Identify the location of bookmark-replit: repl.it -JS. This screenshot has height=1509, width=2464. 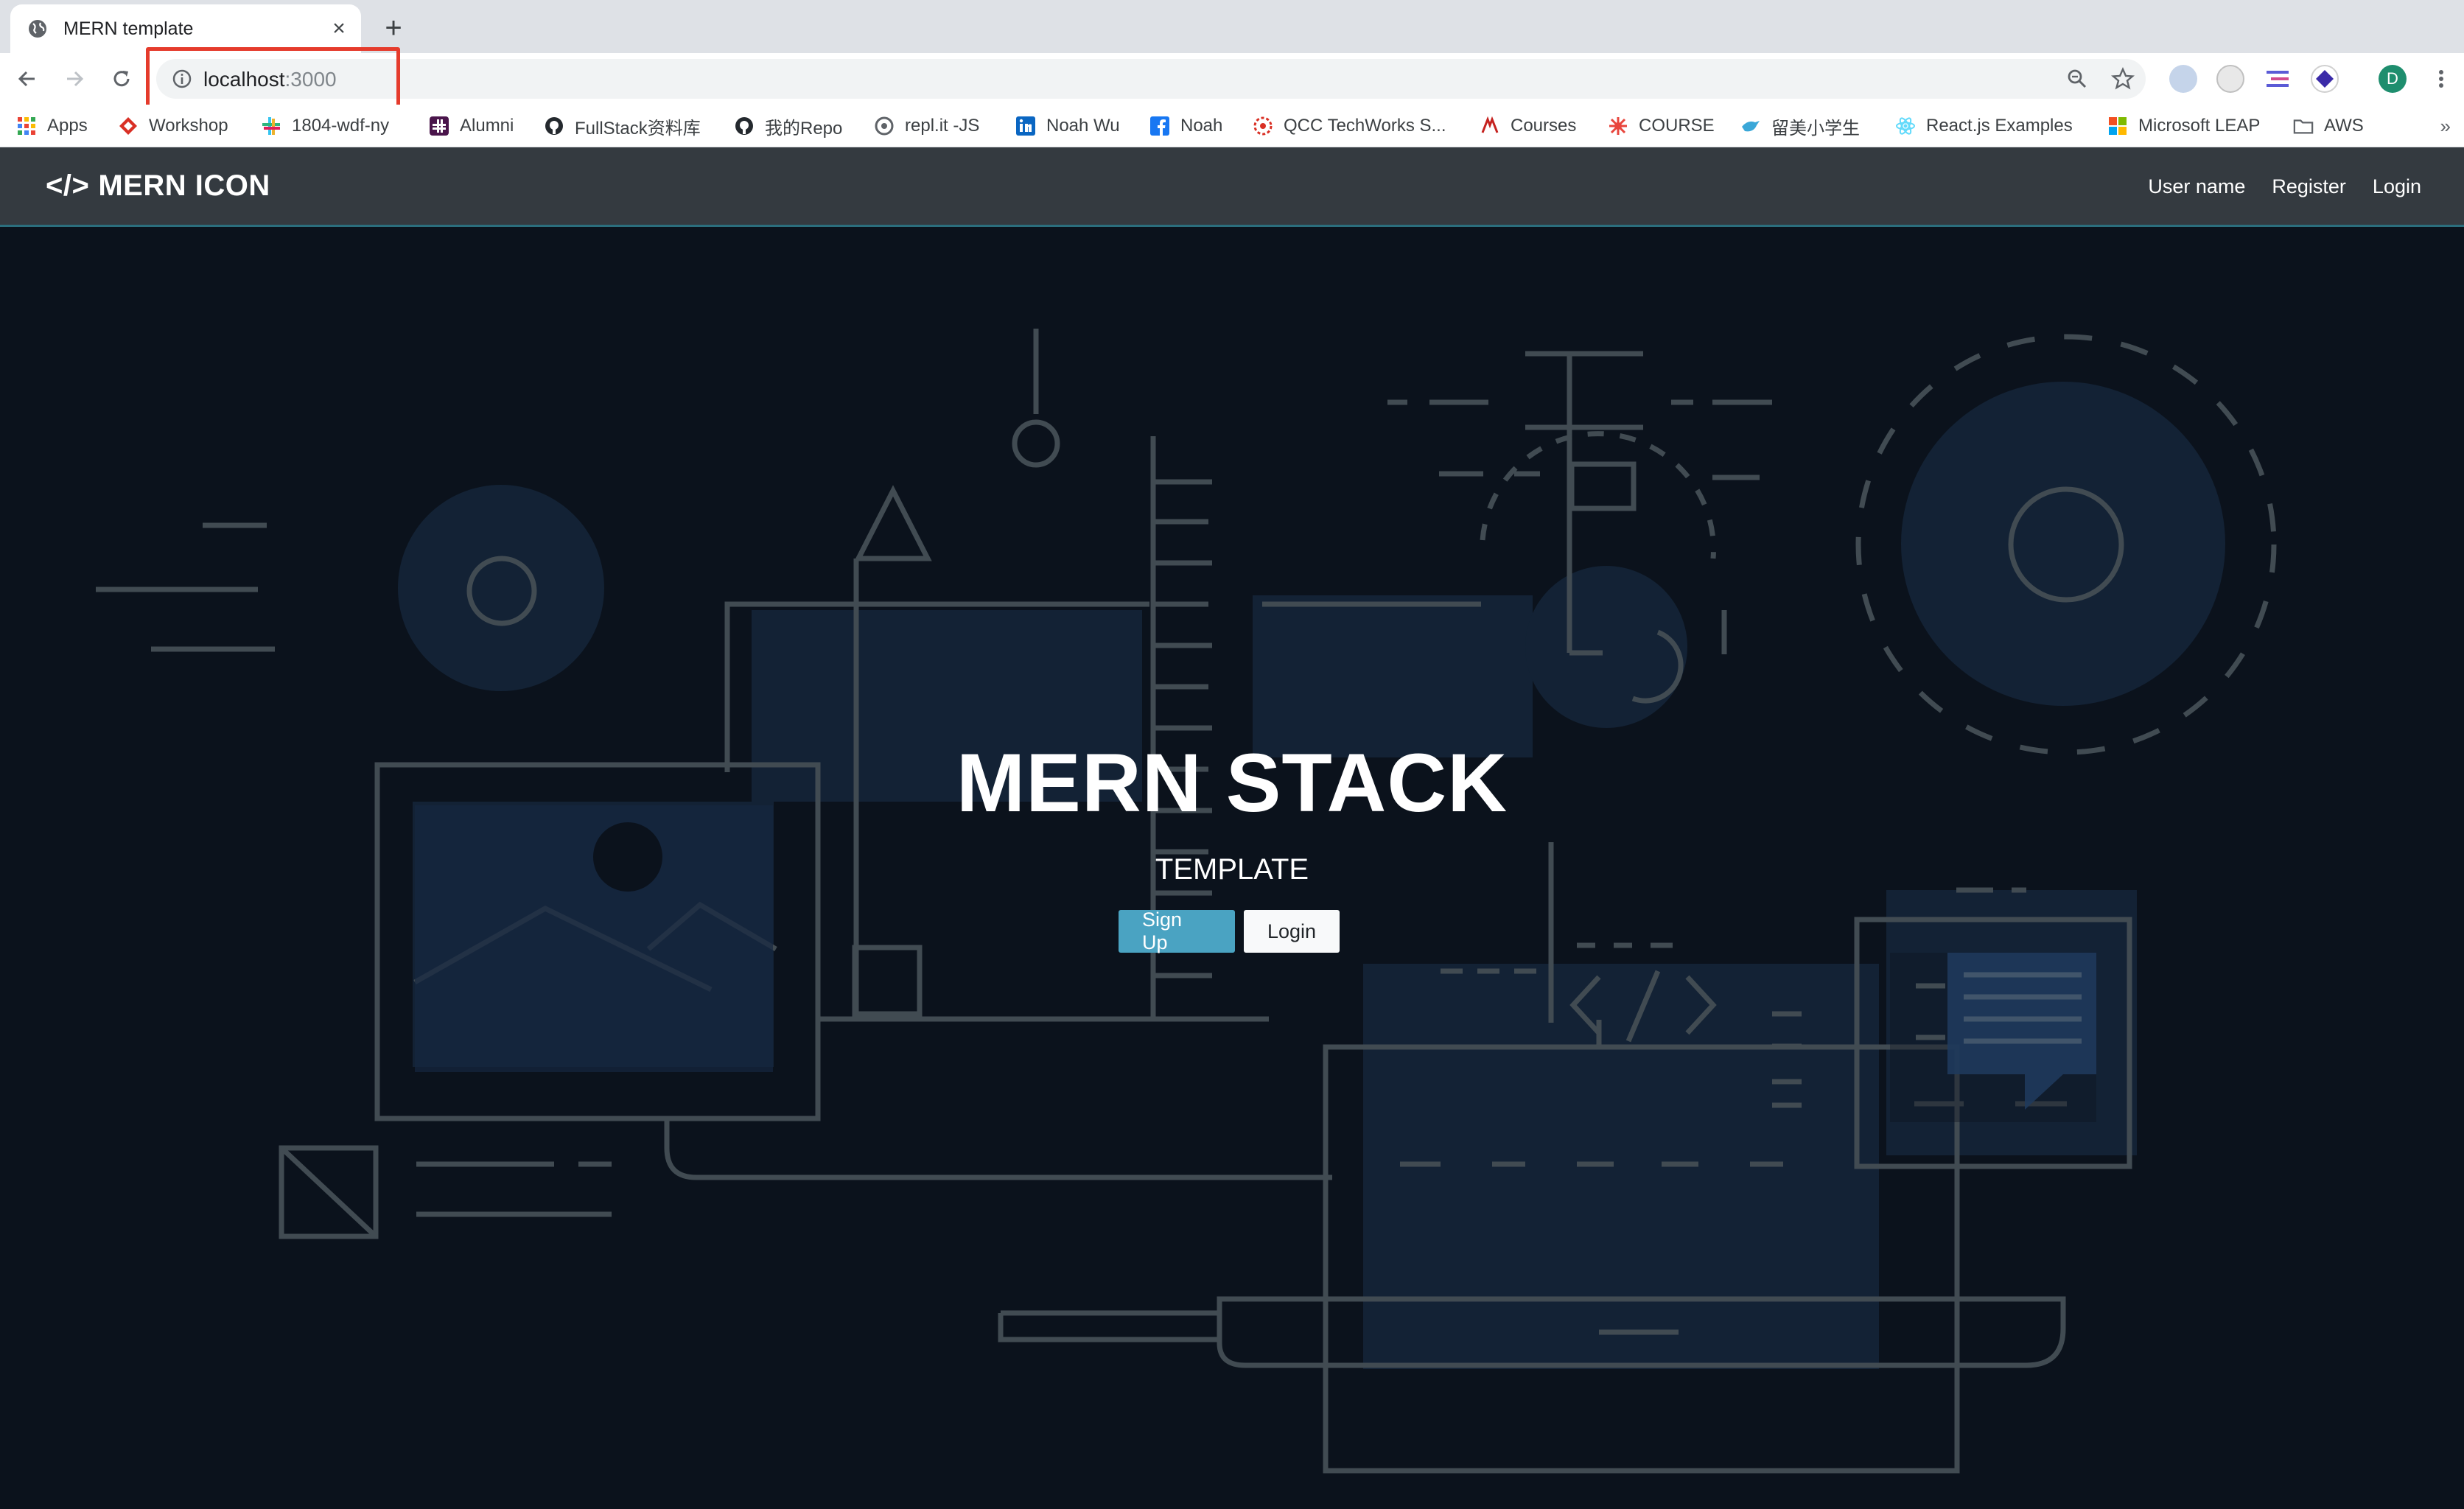
(926, 126).